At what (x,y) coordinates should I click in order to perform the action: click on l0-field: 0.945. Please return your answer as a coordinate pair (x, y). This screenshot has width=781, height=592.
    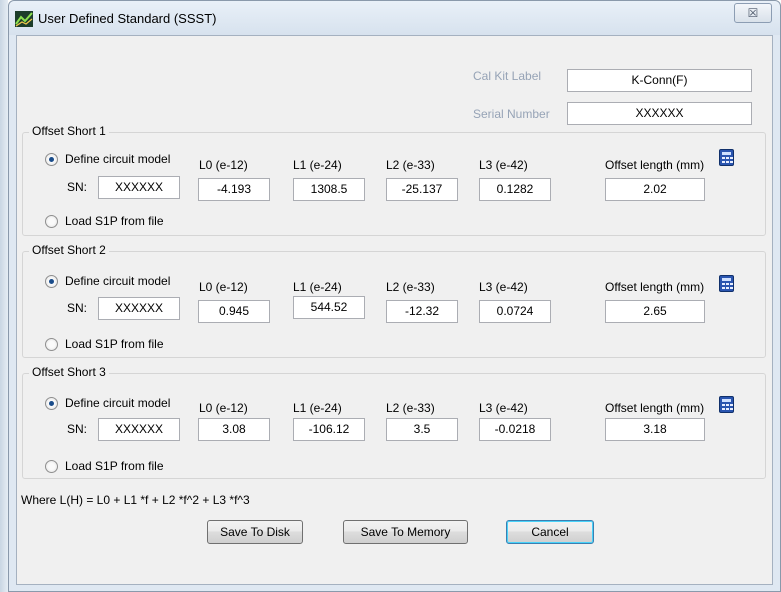
    Looking at the image, I should click on (234, 311).